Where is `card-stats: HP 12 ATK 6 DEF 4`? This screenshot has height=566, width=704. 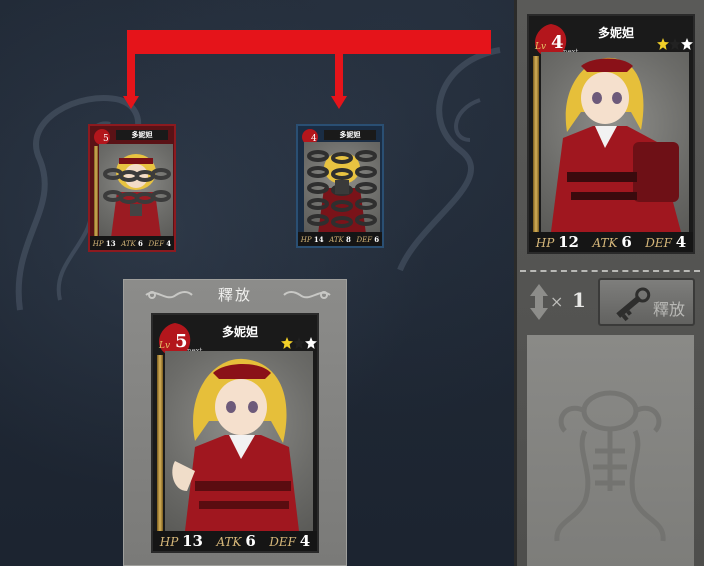 card-stats: HP 12 ATK 6 DEF 4 is located at coordinates (611, 242).